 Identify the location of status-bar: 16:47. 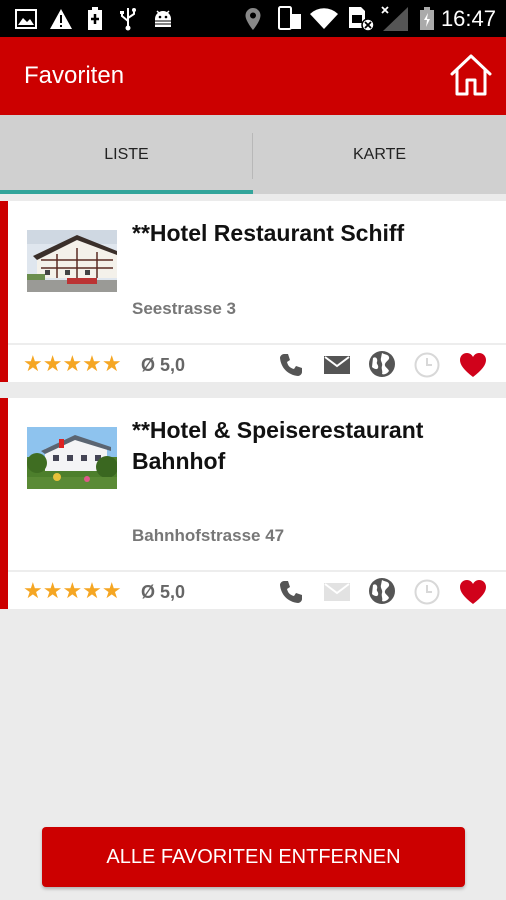
(253, 18).